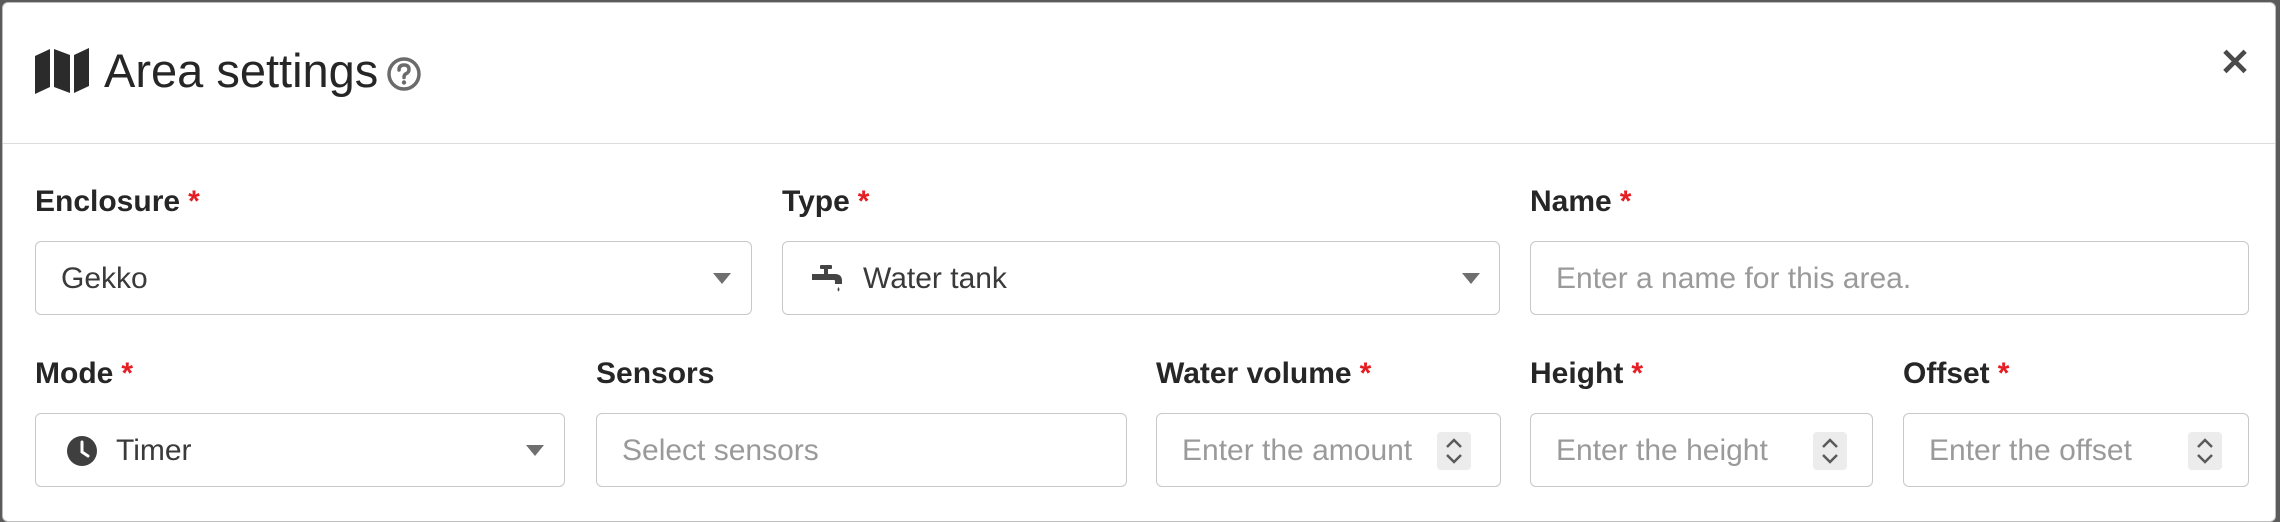 This screenshot has height=522, width=2280. What do you see at coordinates (935, 278) in the screenshot?
I see `type-value: Water tank` at bounding box center [935, 278].